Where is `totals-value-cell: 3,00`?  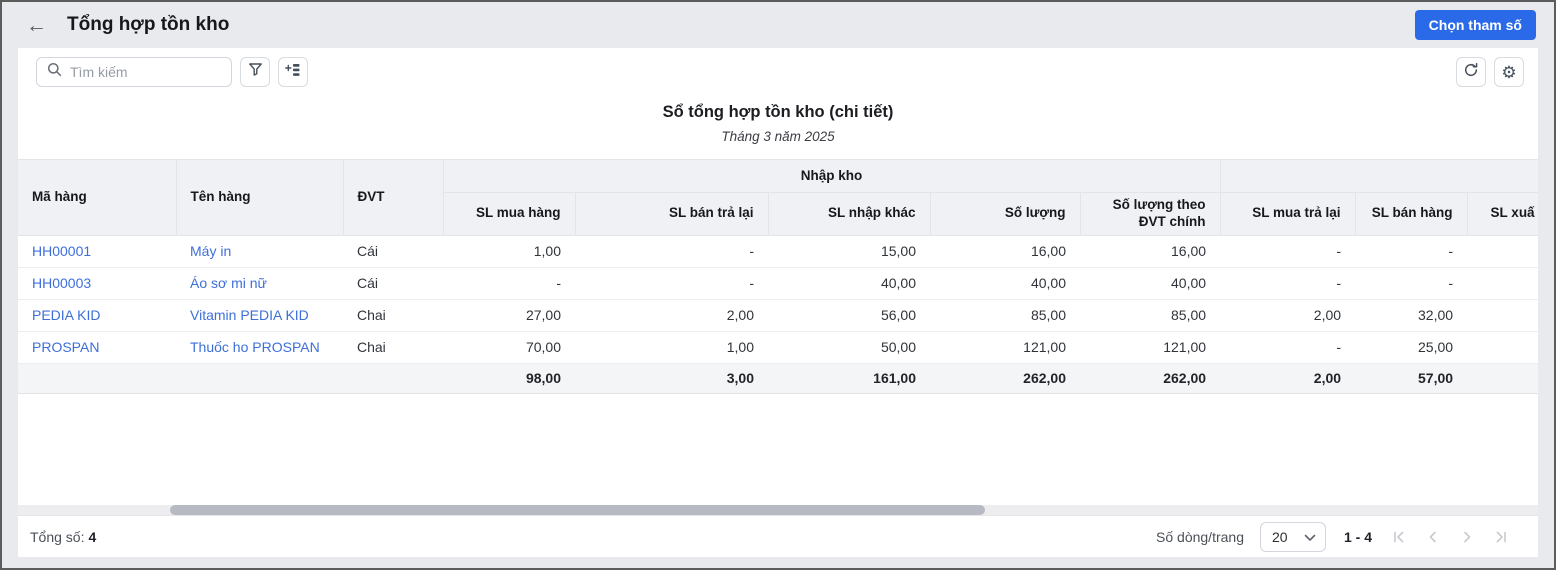 totals-value-cell: 3,00 is located at coordinates (671, 378).